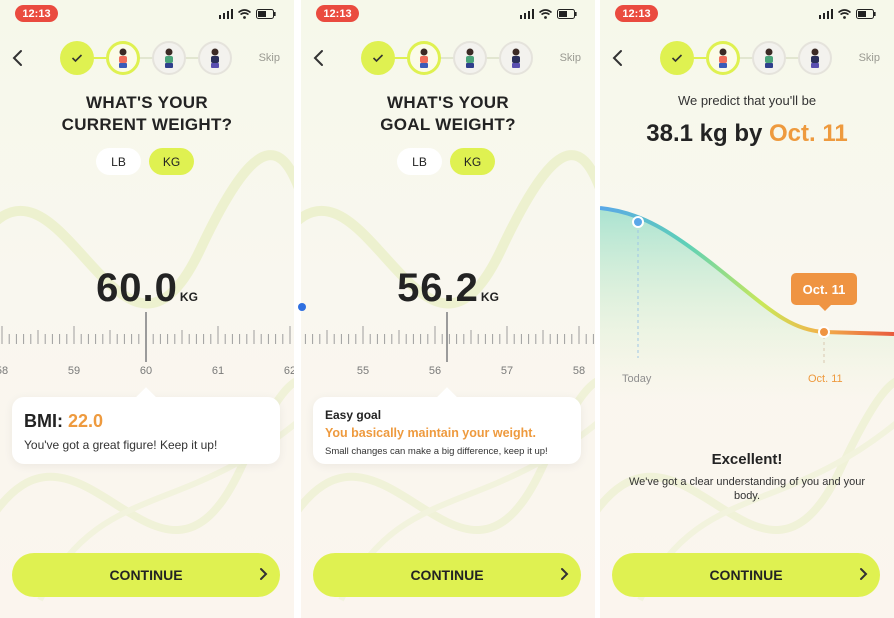 The image size is (894, 618). Describe the element at coordinates (824, 292) in the screenshot. I see `target-date-tooltip: Oct. 11` at that location.